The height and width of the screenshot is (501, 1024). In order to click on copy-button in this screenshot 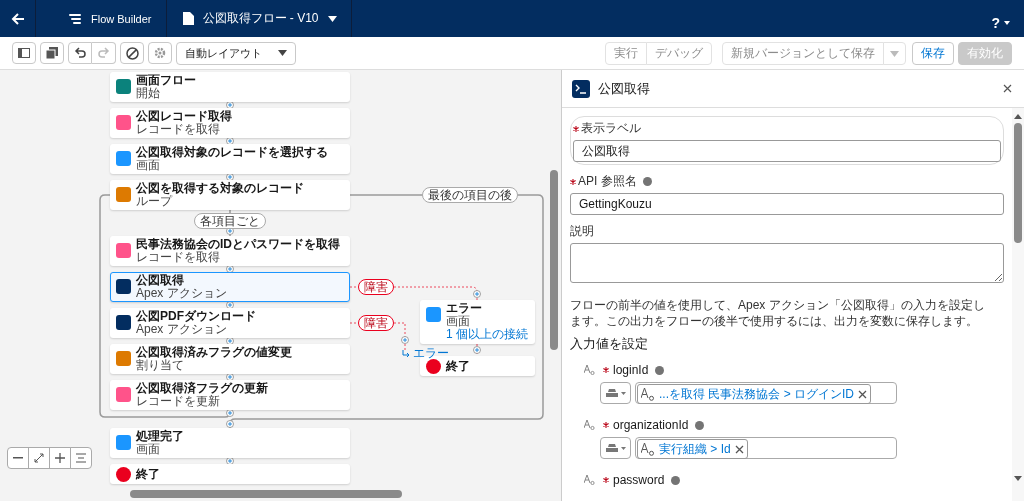, I will do `click(52, 53)`.